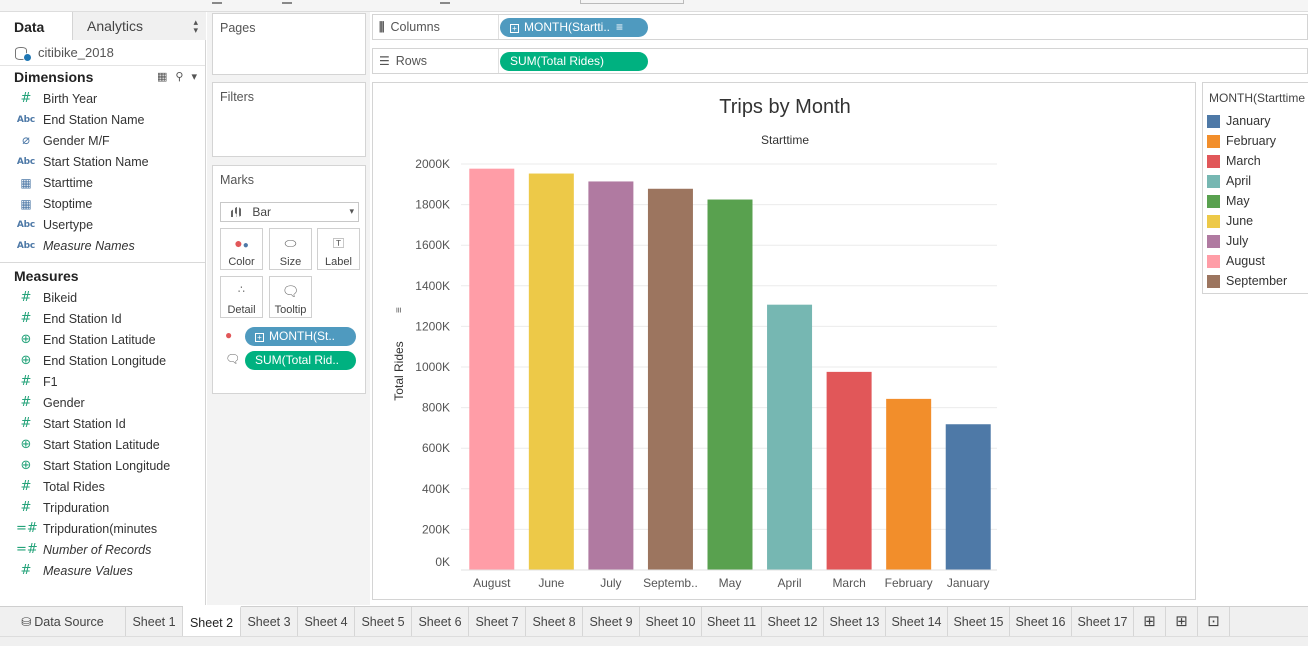 This screenshot has height=646, width=1308. What do you see at coordinates (632, 2) in the screenshot?
I see `toolbar-dropdown` at bounding box center [632, 2].